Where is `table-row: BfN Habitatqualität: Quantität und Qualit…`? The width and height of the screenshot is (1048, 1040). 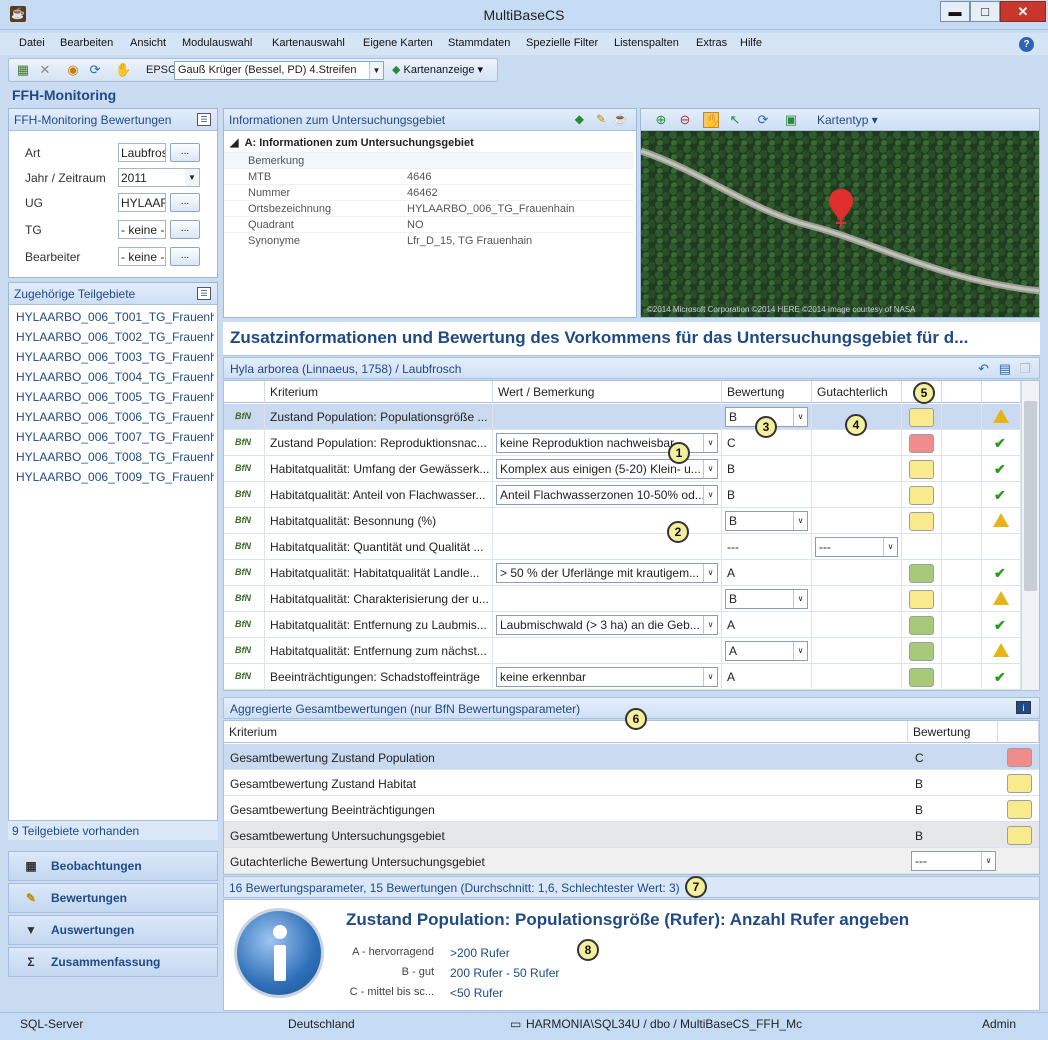 table-row: BfN Habitatqualität: Quantität und Qualit… is located at coordinates (622, 547).